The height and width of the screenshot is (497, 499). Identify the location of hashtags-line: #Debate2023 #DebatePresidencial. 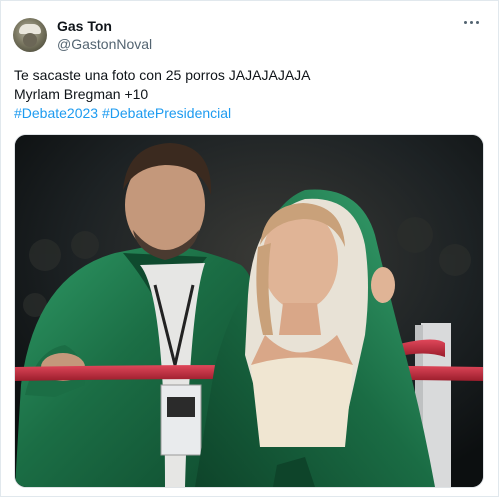
(249, 113).